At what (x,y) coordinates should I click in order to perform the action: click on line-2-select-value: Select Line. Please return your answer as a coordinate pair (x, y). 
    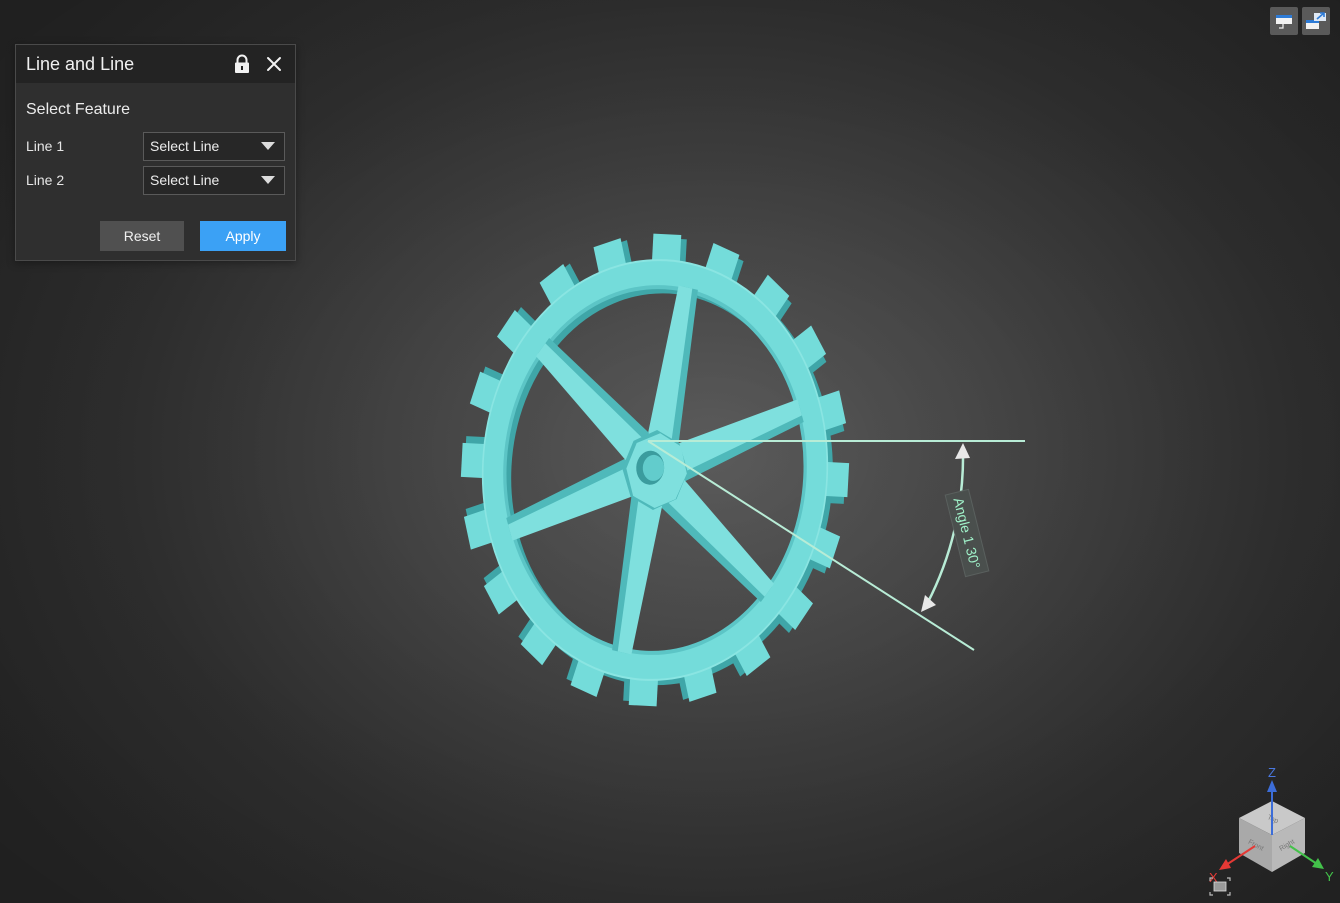
    Looking at the image, I should click on (185, 180).